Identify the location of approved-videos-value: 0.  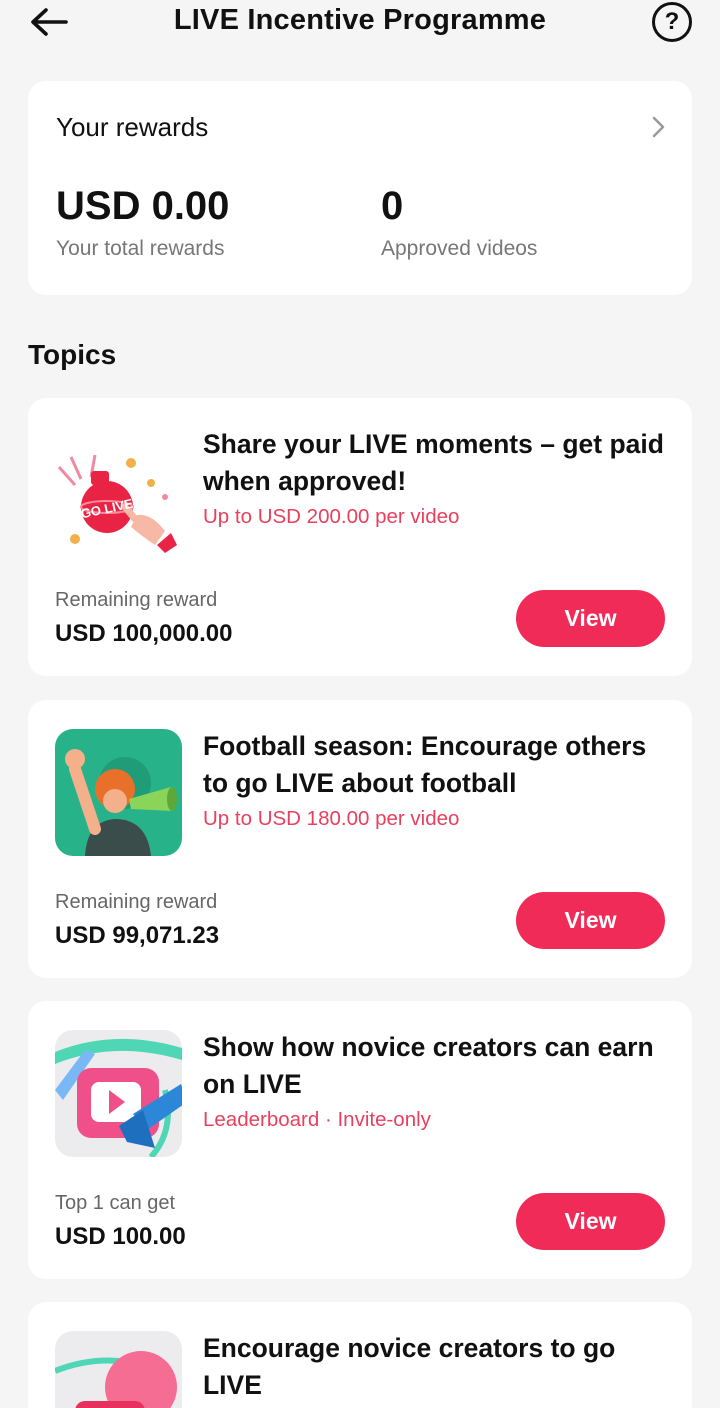
(392, 206).